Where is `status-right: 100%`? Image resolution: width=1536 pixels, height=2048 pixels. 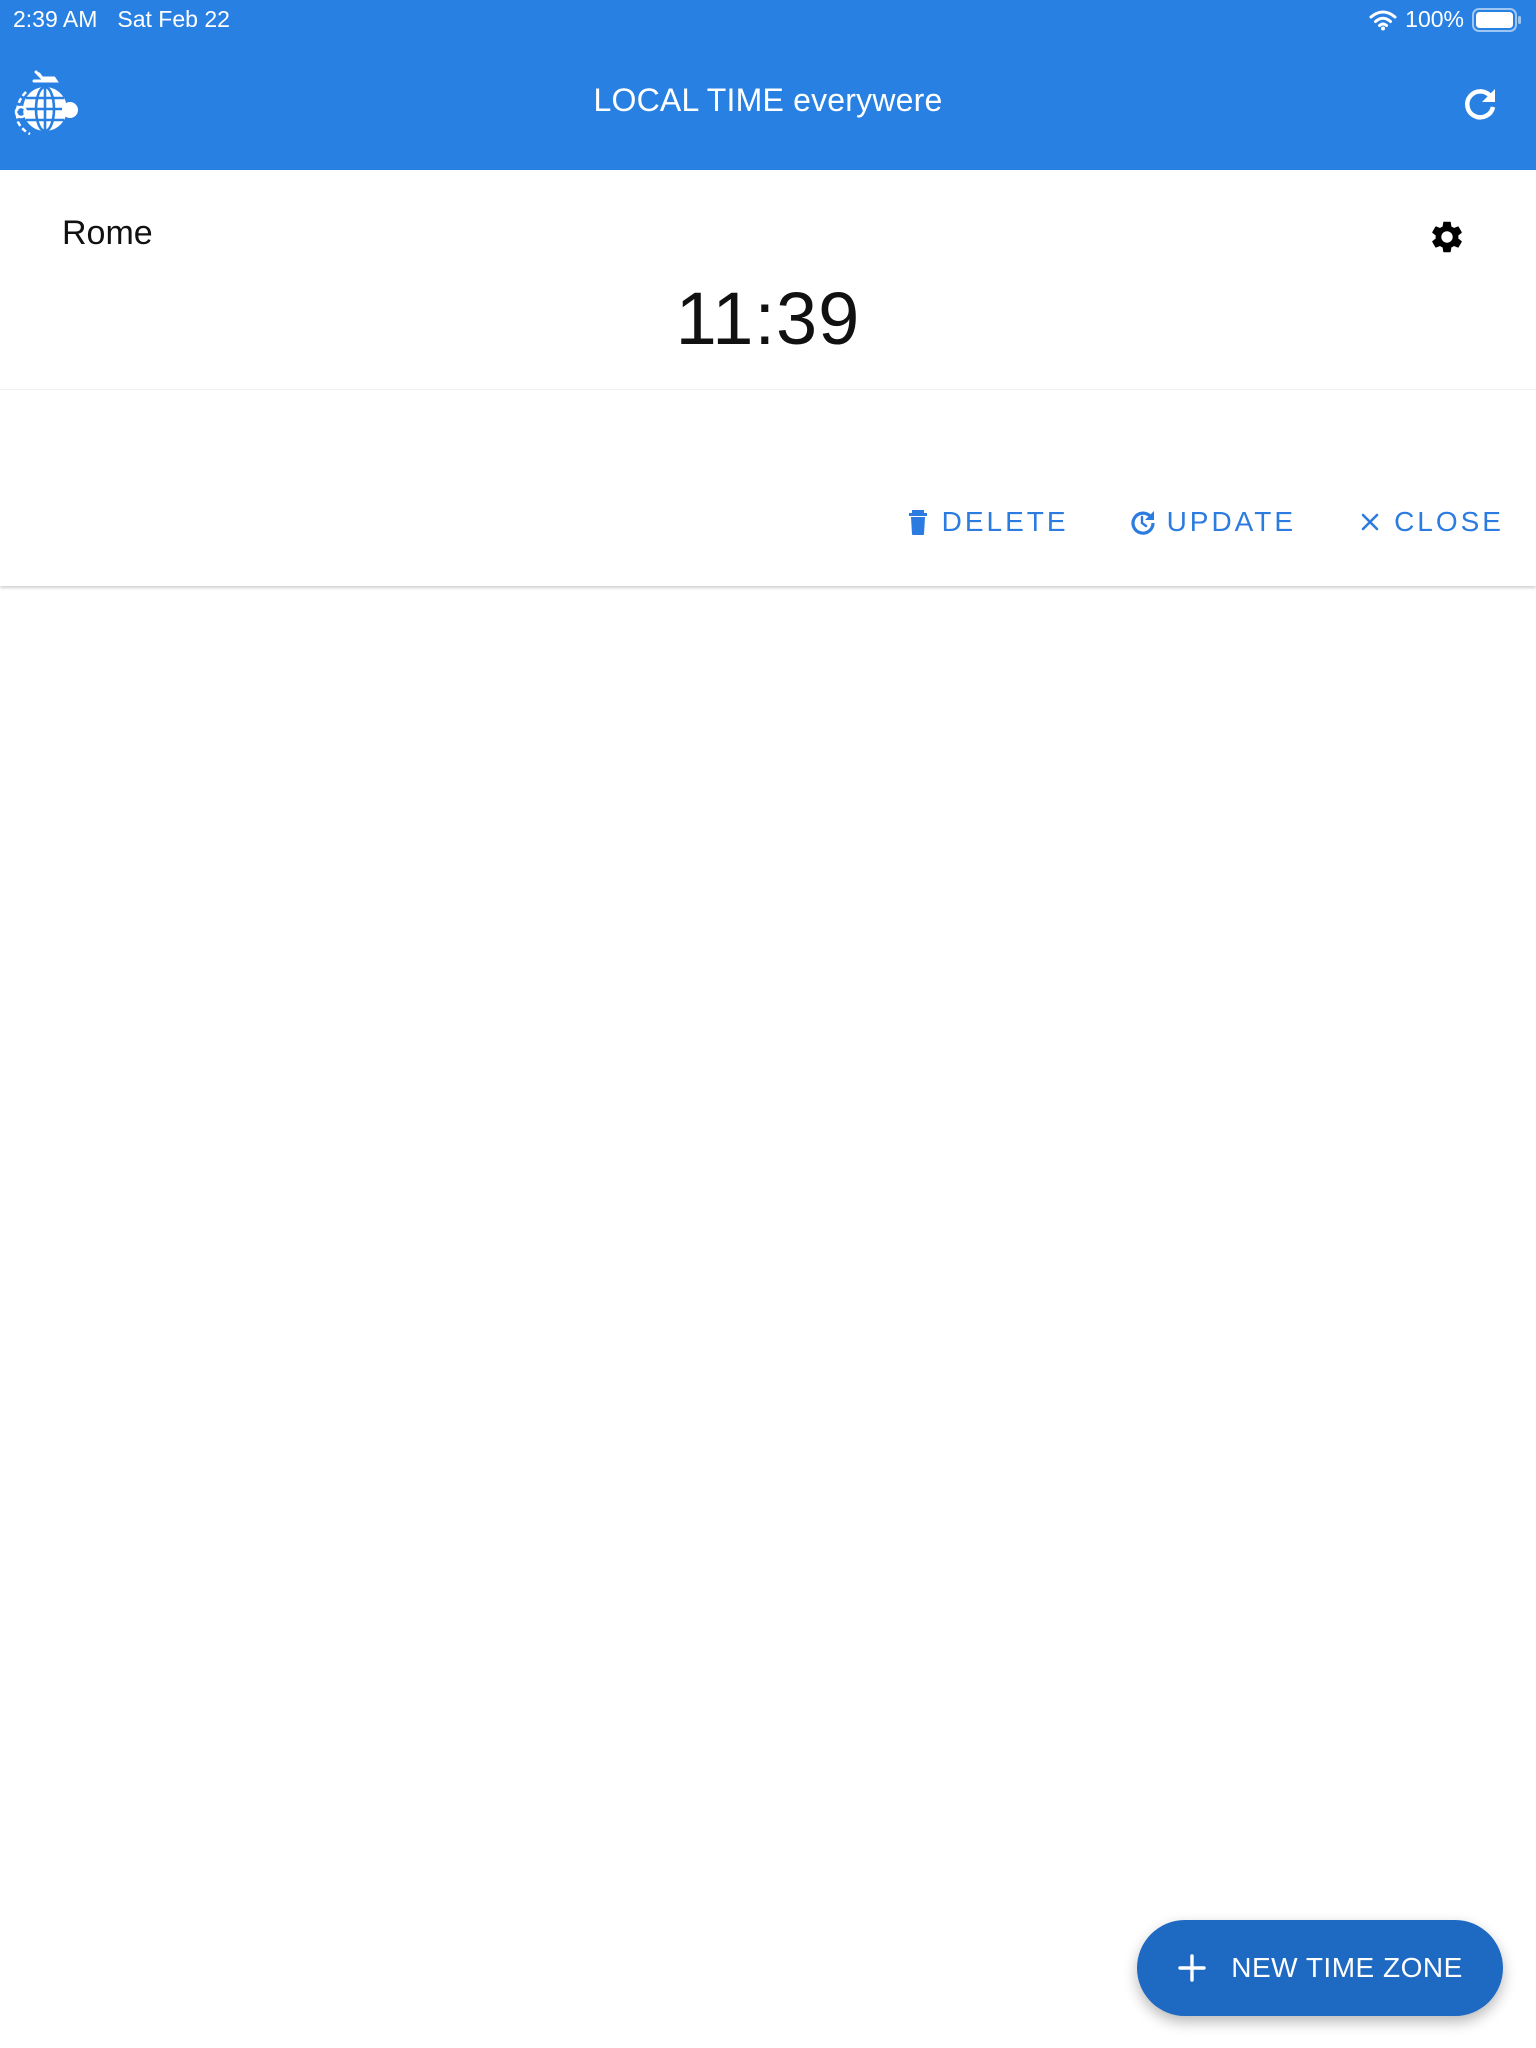 status-right: 100% is located at coordinates (1445, 19).